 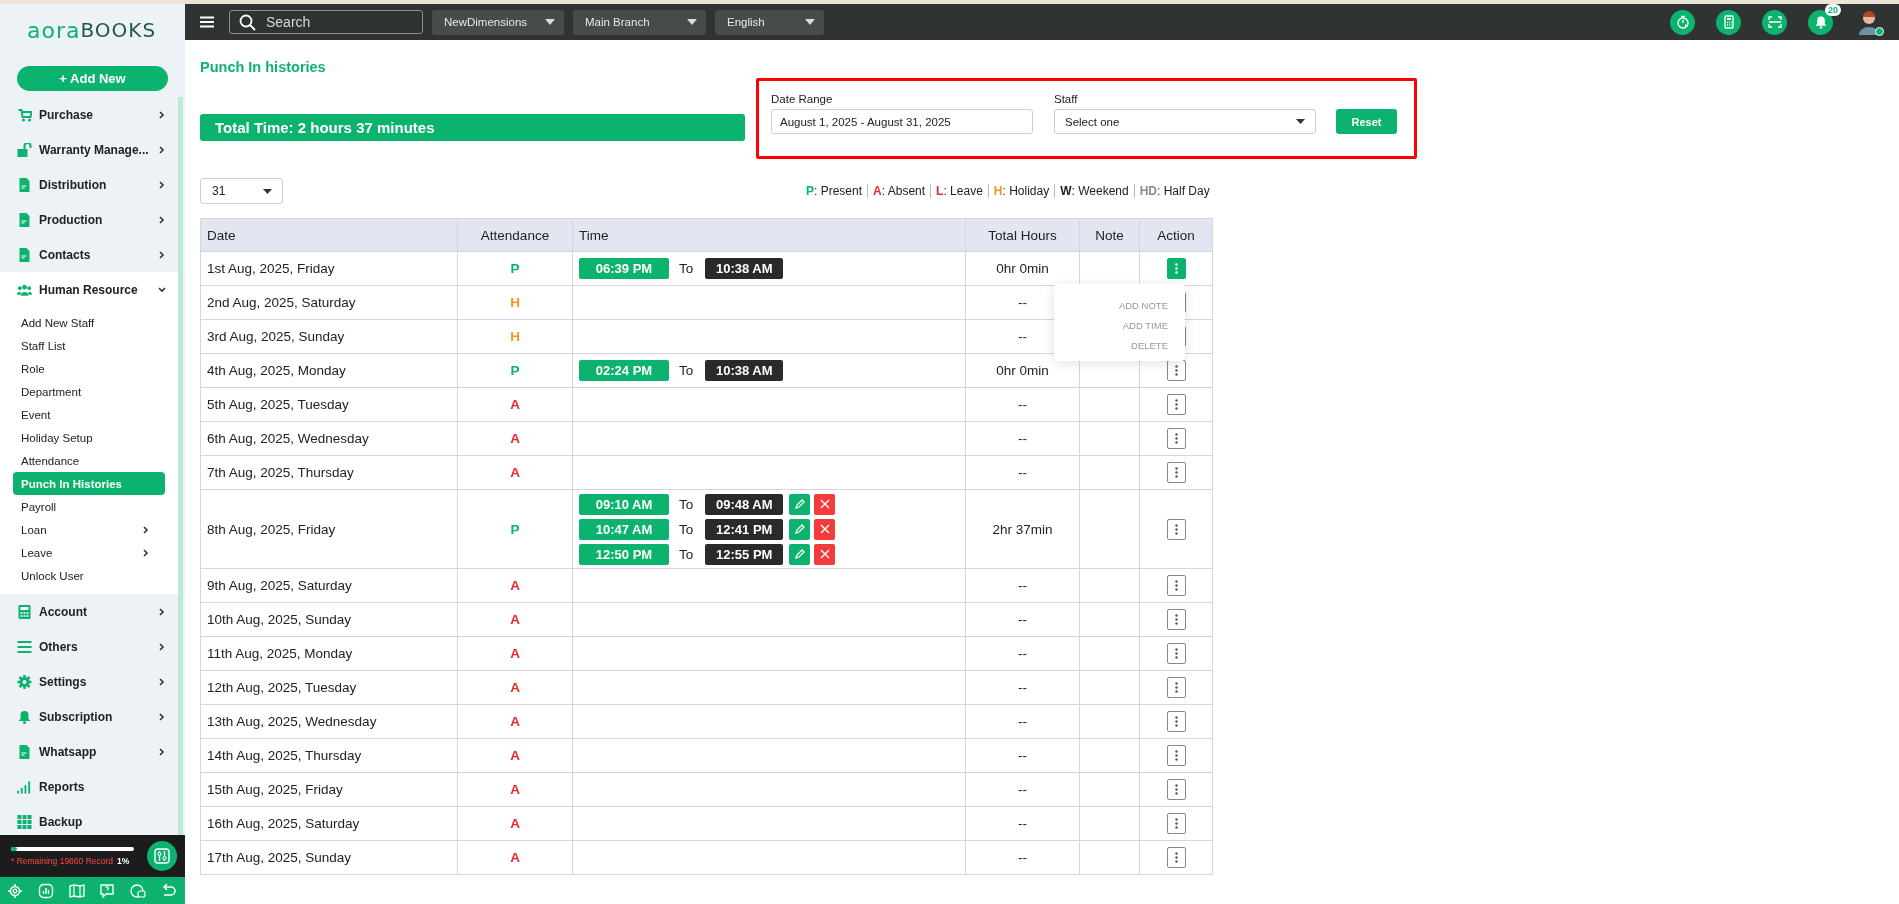 I want to click on timer-button, so click(x=1682, y=22).